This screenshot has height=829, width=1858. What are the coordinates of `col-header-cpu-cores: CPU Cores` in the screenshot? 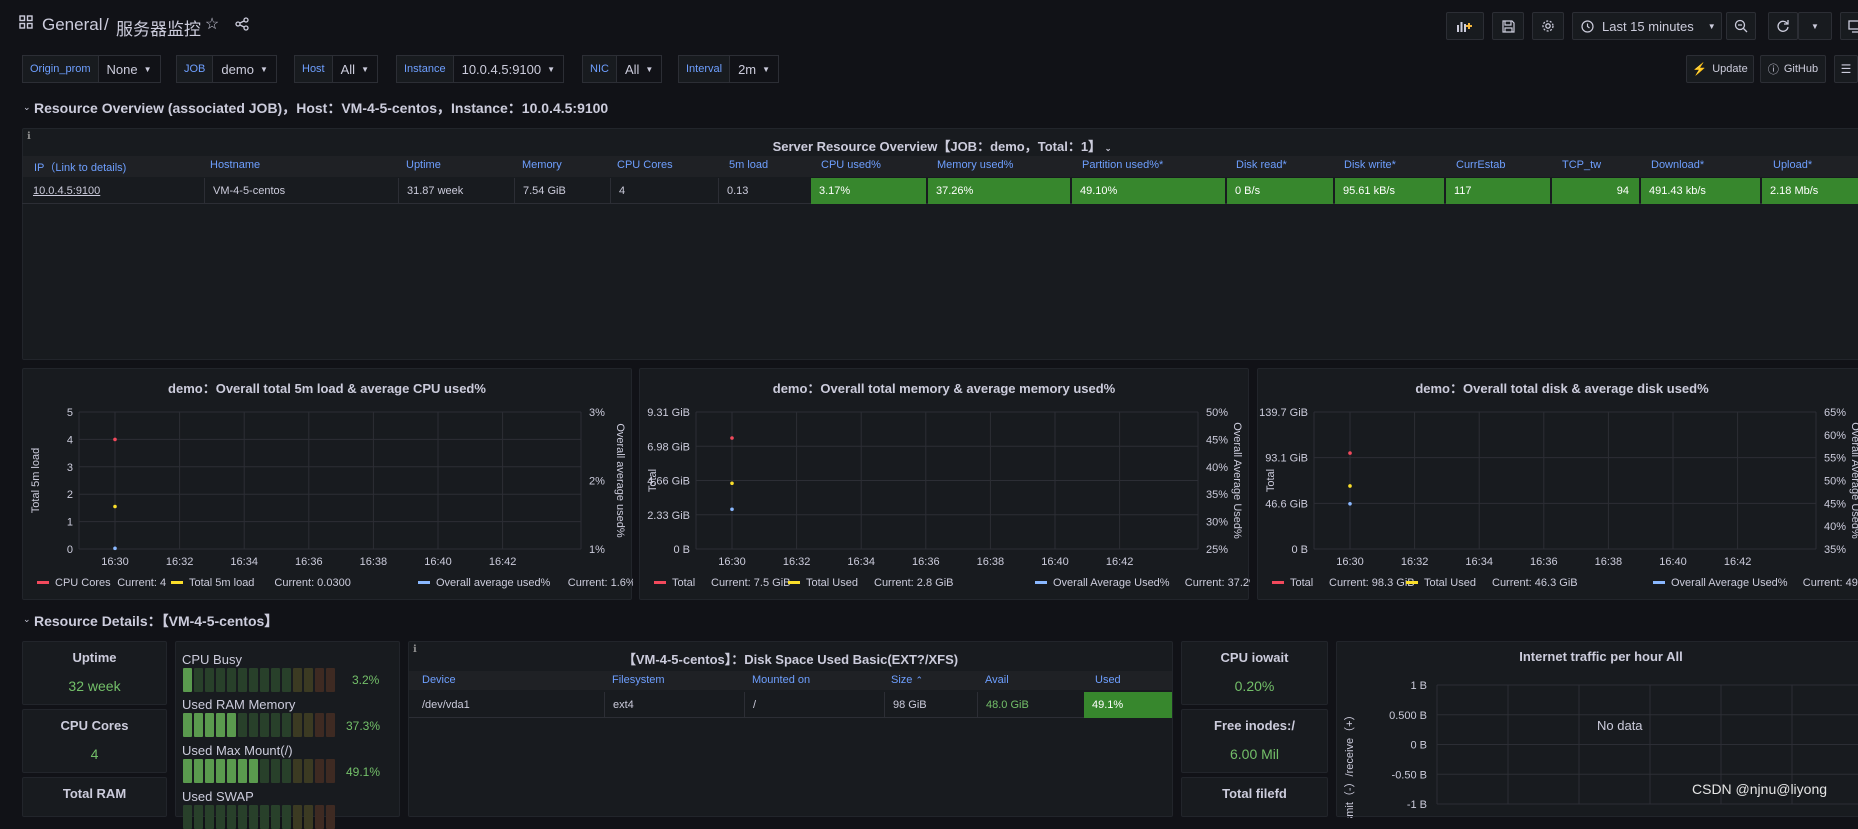 It's located at (645, 165).